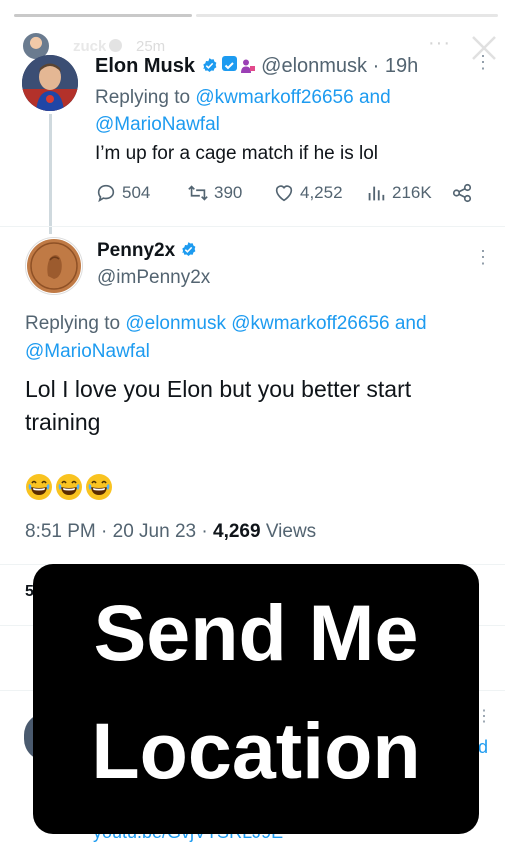 The height and width of the screenshot is (851, 505). What do you see at coordinates (288, 531) in the screenshot?
I see `views-label: Views` at bounding box center [288, 531].